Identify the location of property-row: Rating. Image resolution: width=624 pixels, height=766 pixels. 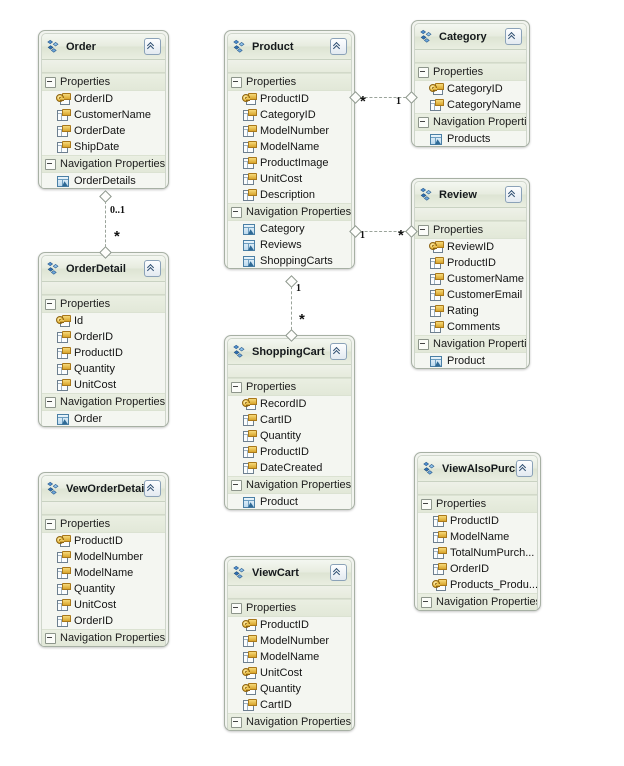
(470, 311).